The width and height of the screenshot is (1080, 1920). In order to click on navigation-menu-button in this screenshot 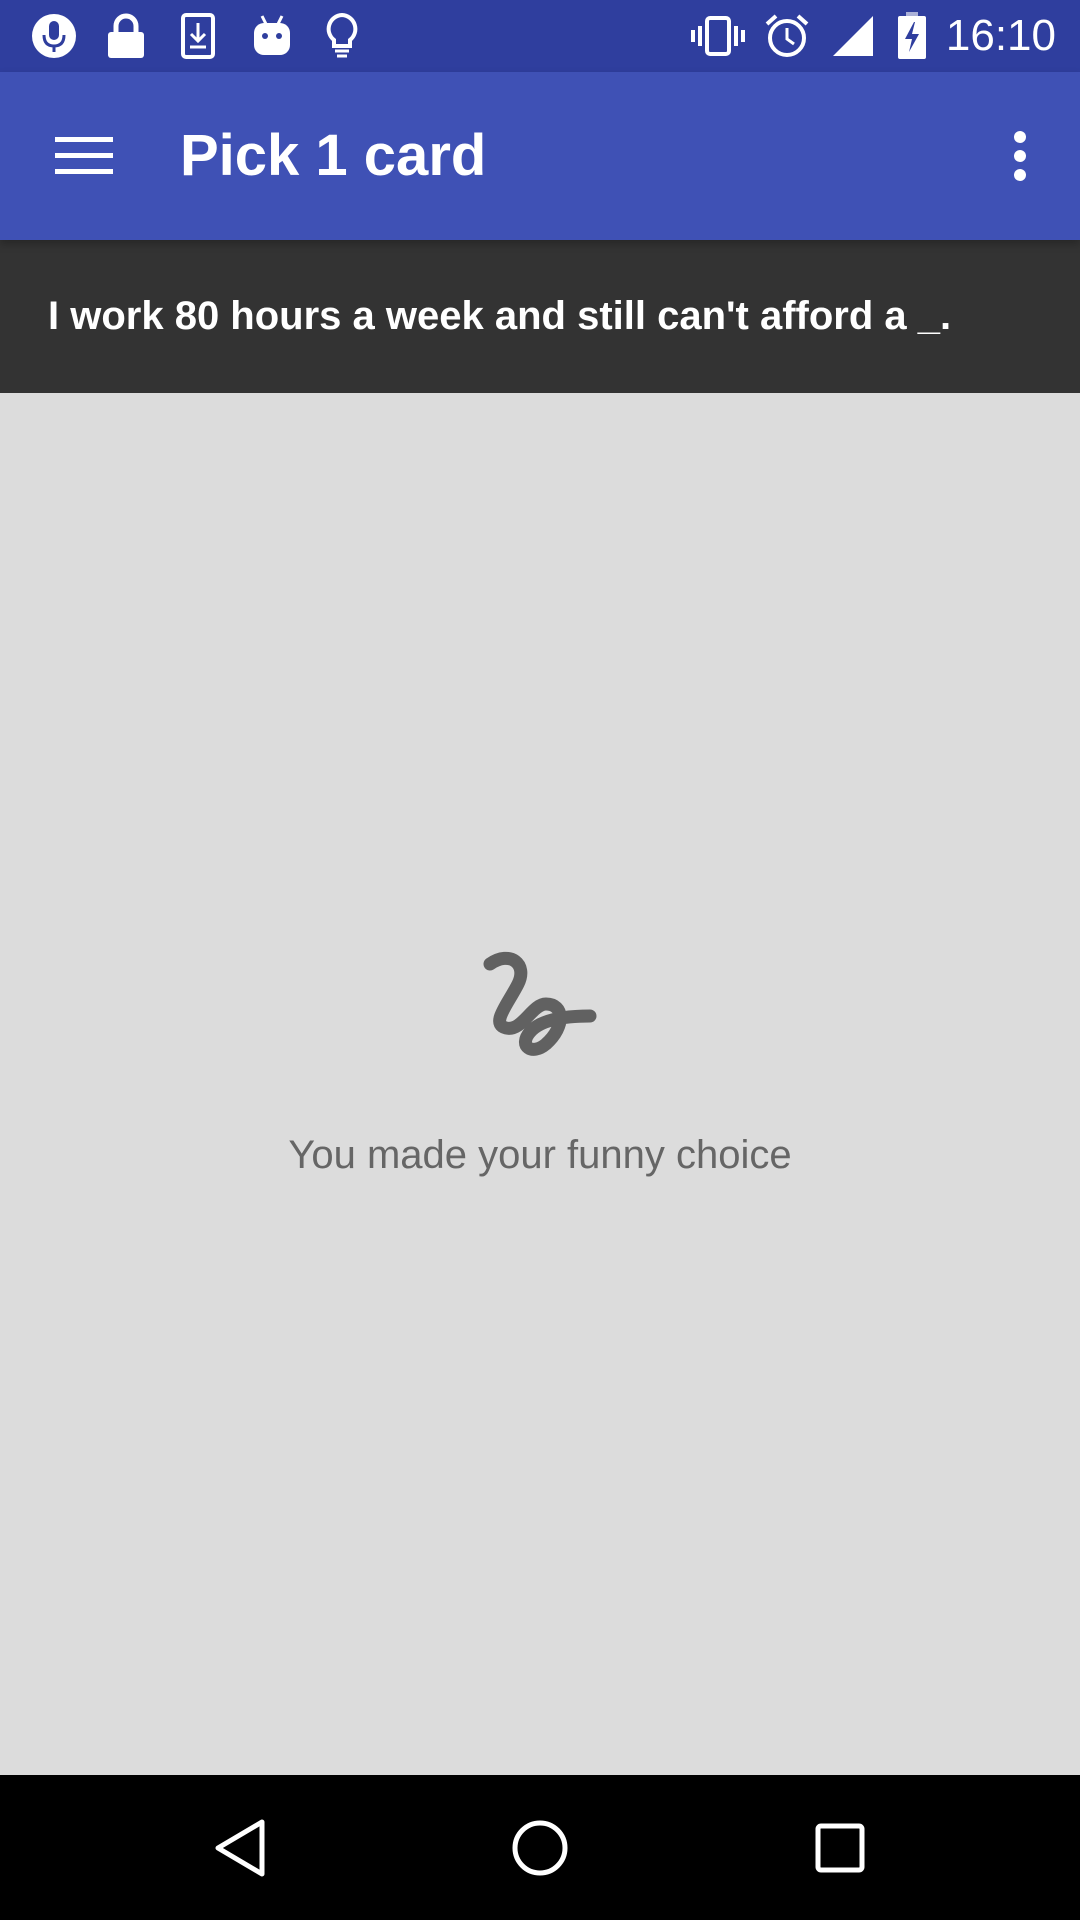, I will do `click(84, 156)`.